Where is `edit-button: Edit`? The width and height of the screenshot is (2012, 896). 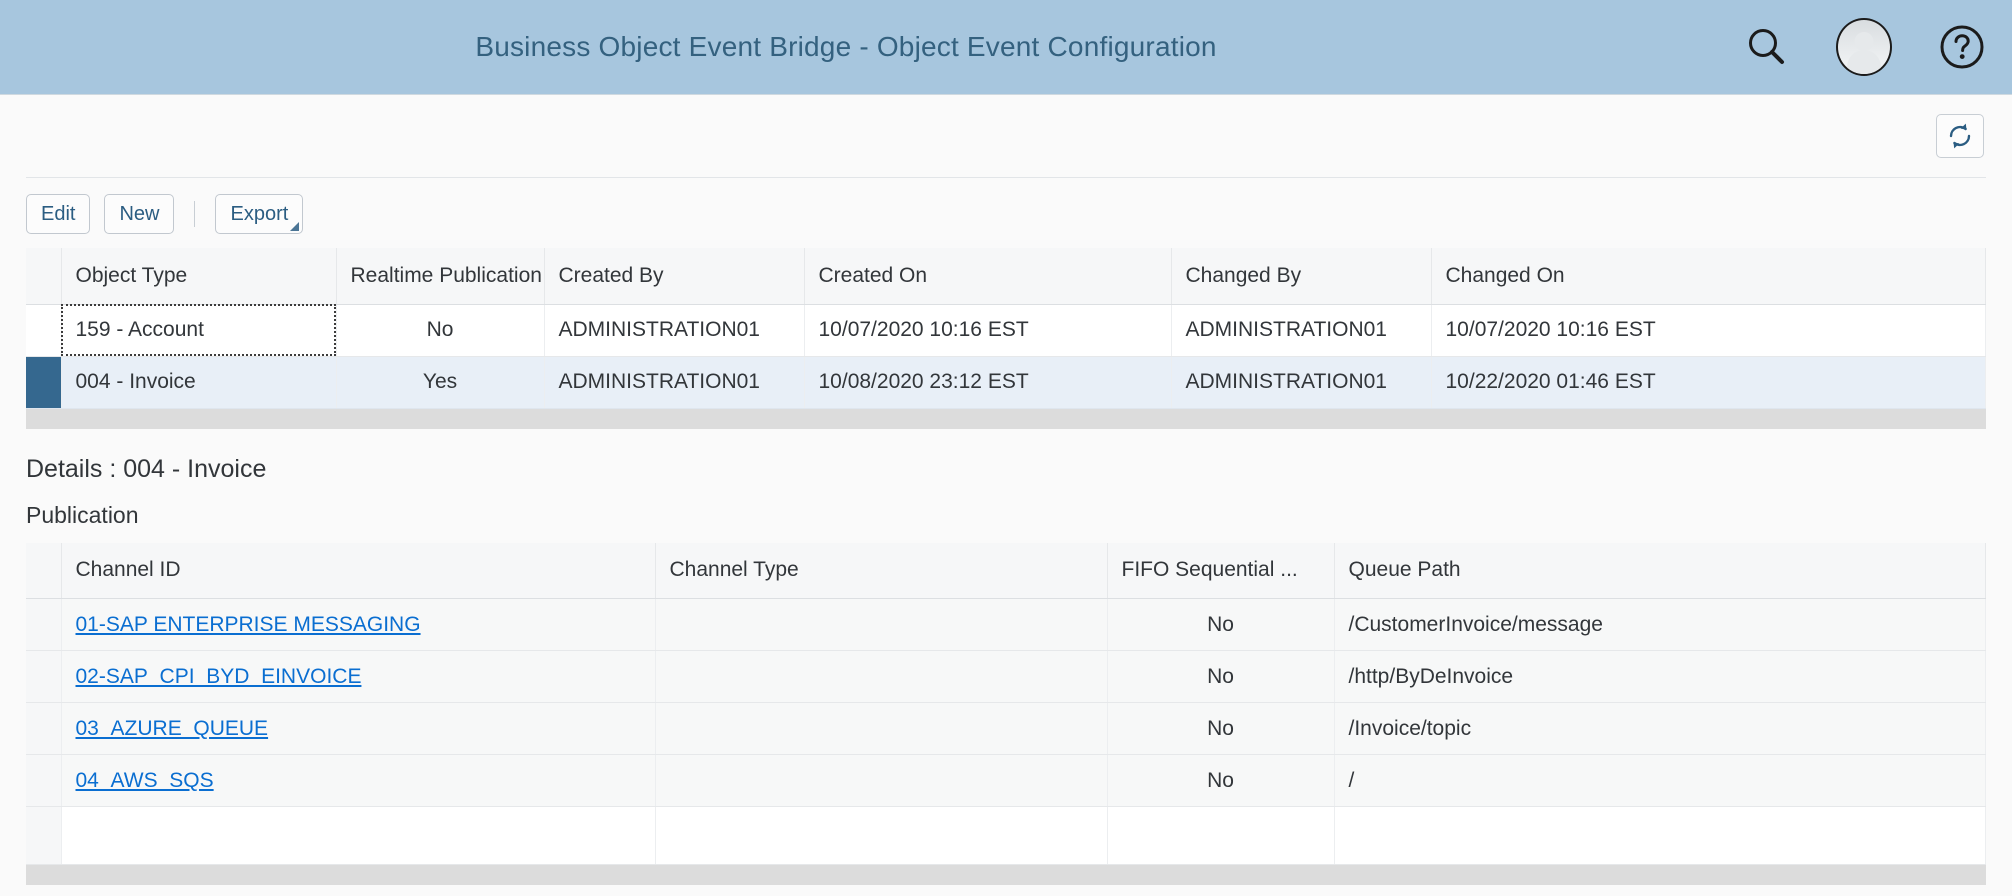
edit-button: Edit is located at coordinates (58, 214).